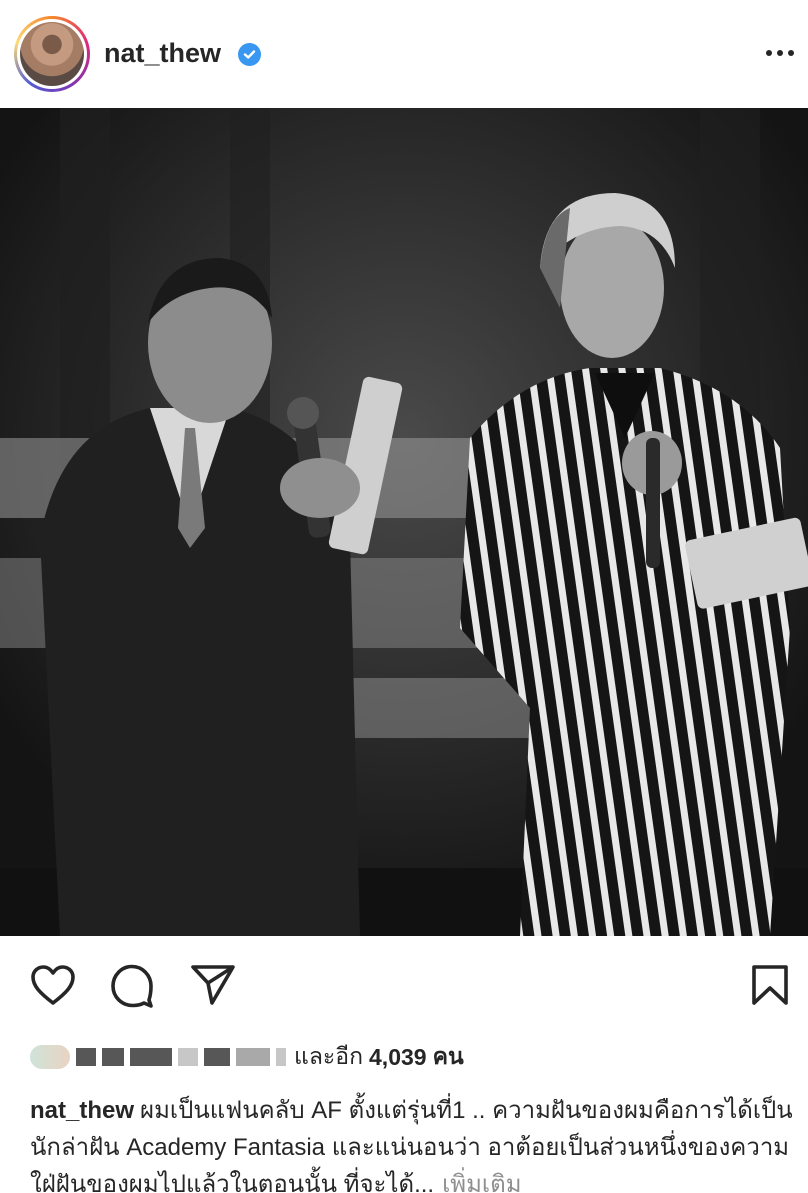 This screenshot has height=1193, width=808. I want to click on post-header: nat_thew, so click(404, 54).